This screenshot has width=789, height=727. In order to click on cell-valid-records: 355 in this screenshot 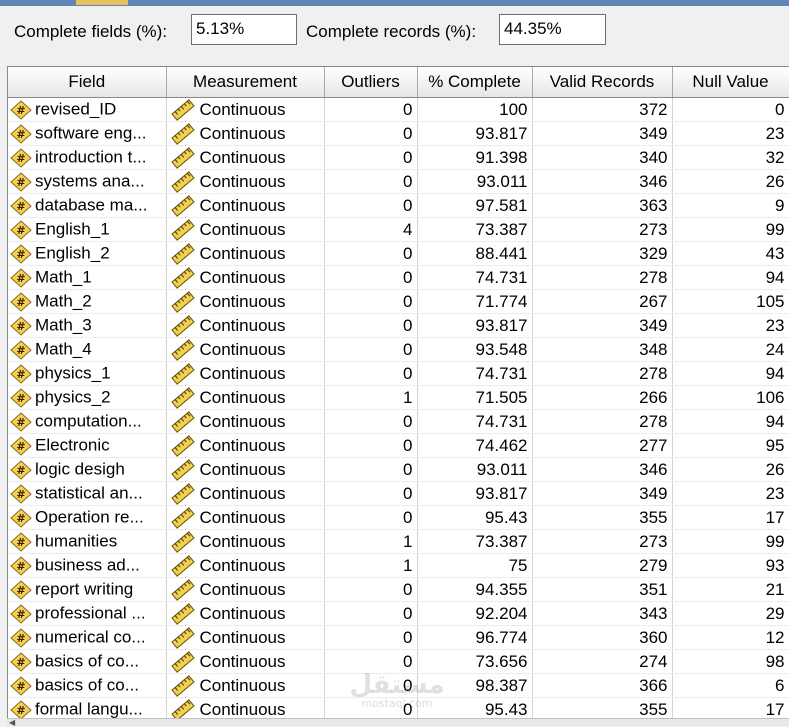, I will do `click(602, 517)`.